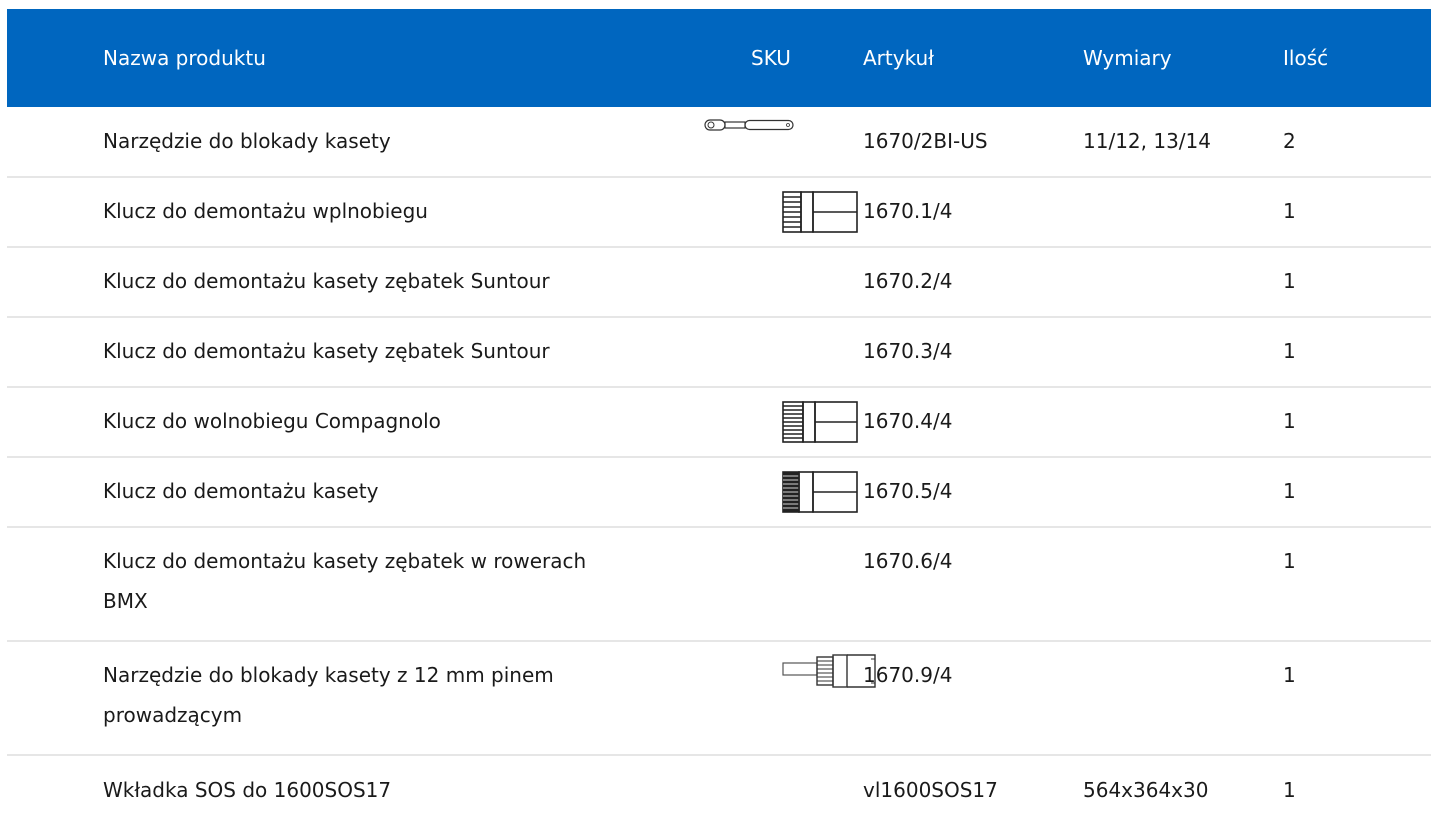  I want to click on article-number: 1670.1/4, so click(908, 211).